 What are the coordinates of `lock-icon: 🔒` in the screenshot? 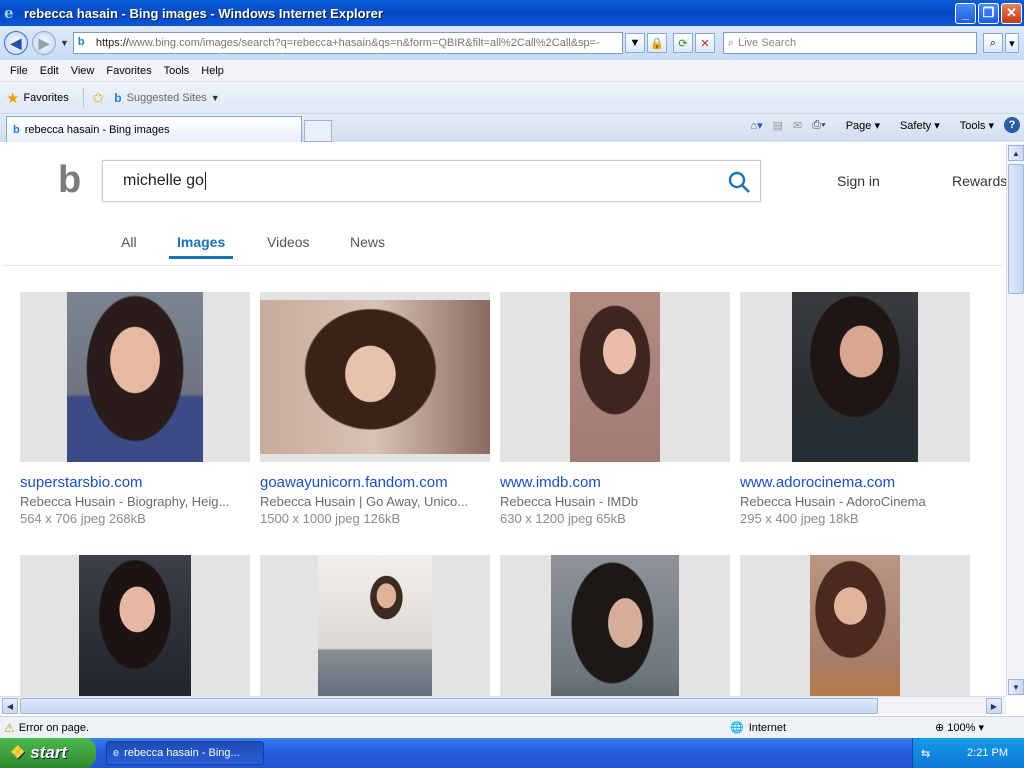 It's located at (656, 43).